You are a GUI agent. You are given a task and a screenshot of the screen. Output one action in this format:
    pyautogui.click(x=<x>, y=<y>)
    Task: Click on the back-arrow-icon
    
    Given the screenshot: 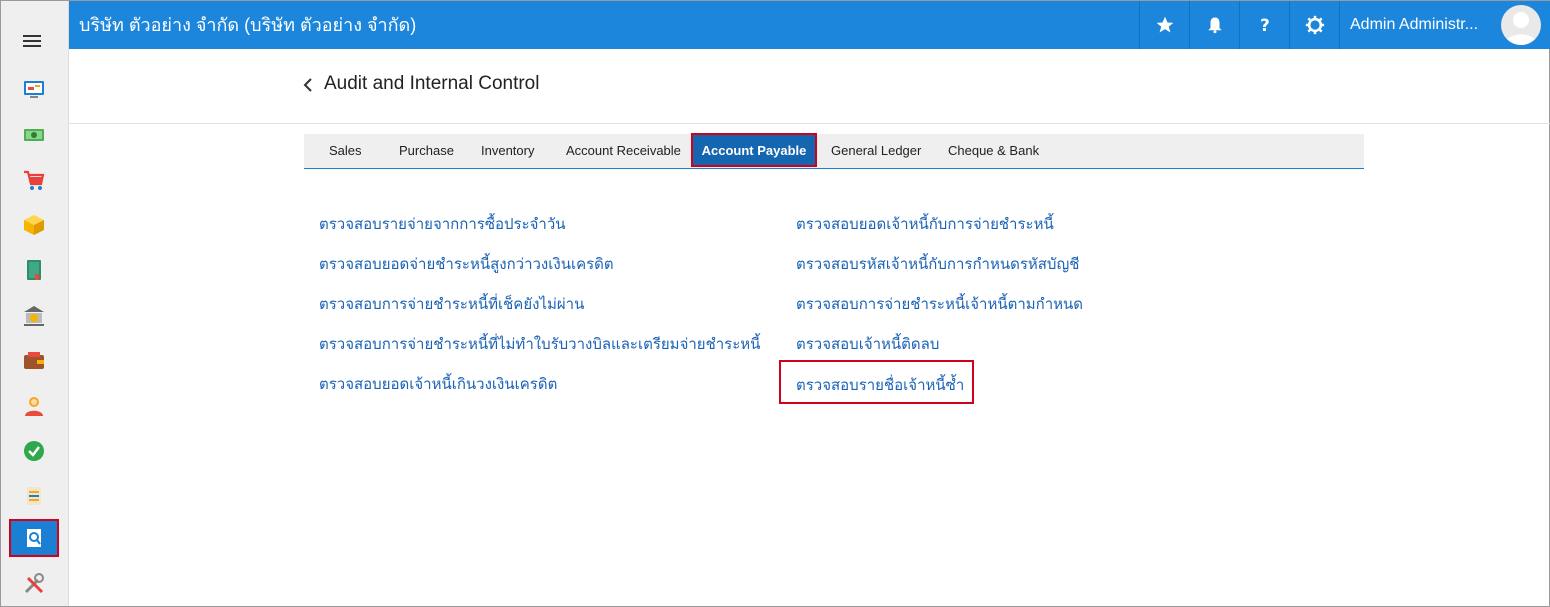 What is the action you would take?
    pyautogui.click(x=308, y=85)
    